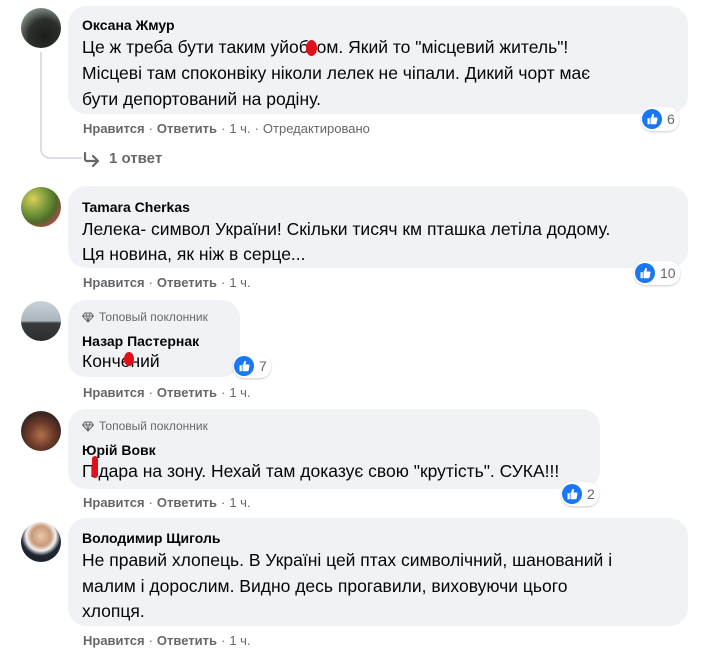 The image size is (704, 655). What do you see at coordinates (91, 159) in the screenshot?
I see `reply-arrow-icon` at bounding box center [91, 159].